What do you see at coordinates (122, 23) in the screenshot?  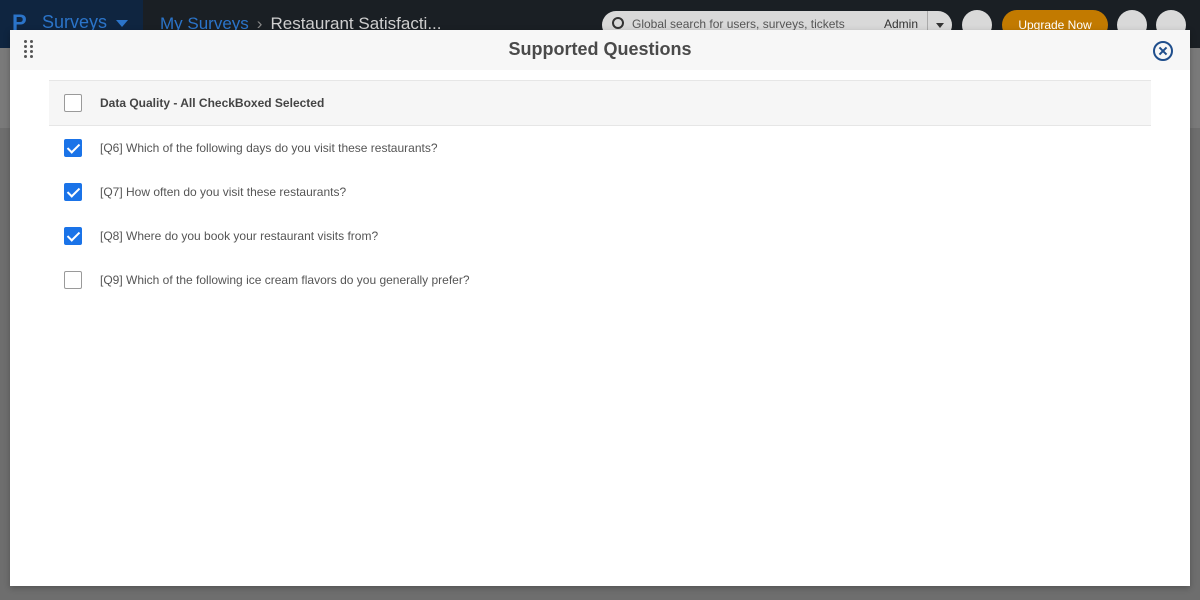 I see `chevron-down-icon` at bounding box center [122, 23].